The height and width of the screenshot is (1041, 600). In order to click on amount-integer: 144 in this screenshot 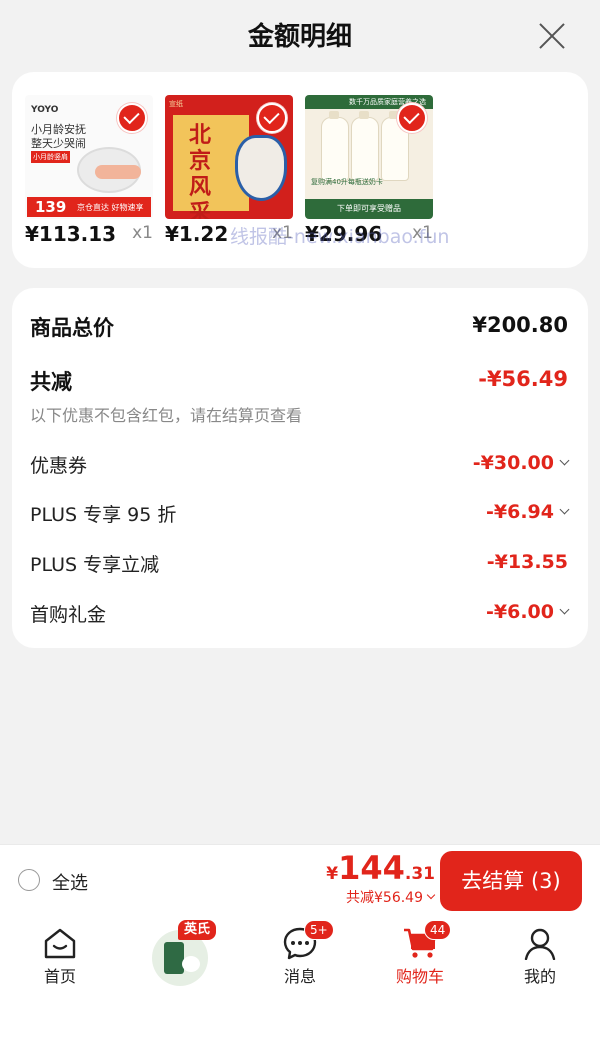, I will do `click(371, 868)`.